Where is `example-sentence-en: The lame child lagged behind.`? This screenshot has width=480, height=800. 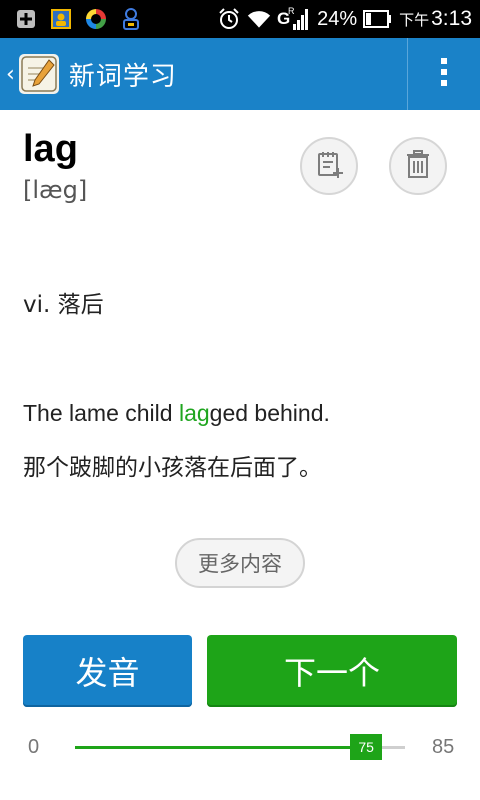 example-sentence-en: The lame child lagged behind. is located at coordinates (176, 413).